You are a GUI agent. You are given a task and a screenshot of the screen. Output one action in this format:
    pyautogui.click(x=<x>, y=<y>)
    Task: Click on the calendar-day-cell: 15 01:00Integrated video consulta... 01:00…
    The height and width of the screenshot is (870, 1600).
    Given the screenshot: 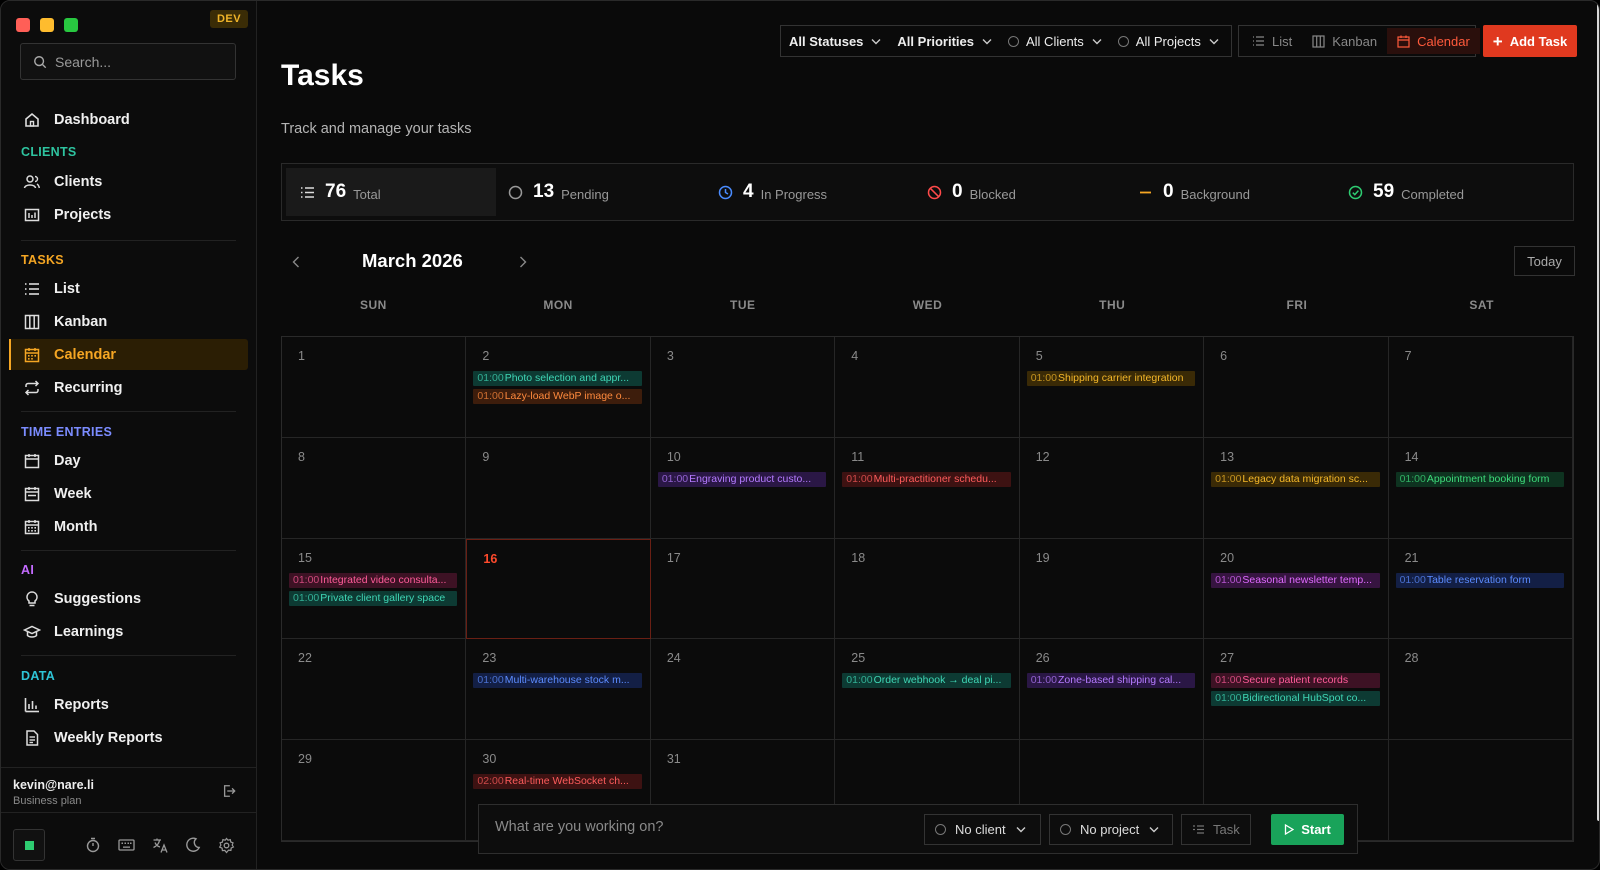 What is the action you would take?
    pyautogui.click(x=374, y=589)
    